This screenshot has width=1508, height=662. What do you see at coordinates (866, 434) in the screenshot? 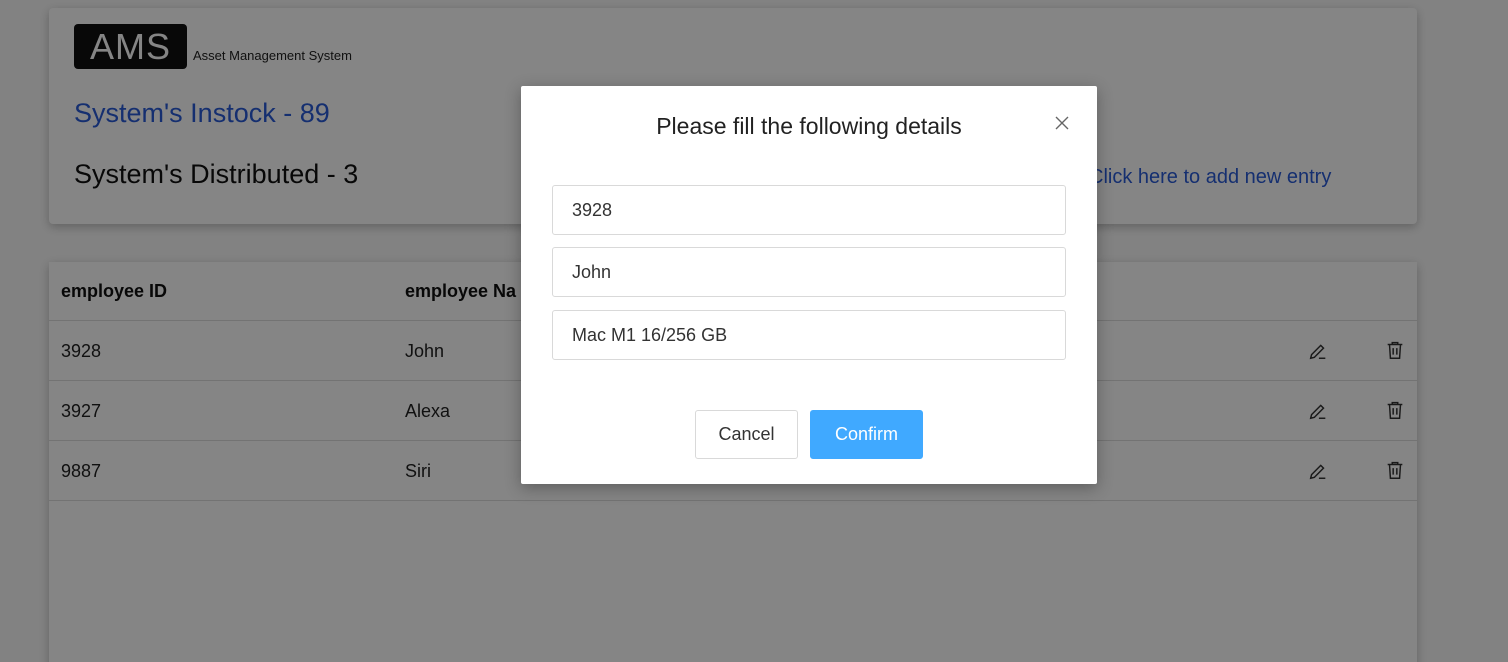
I see `confirm-button: Confirm` at bounding box center [866, 434].